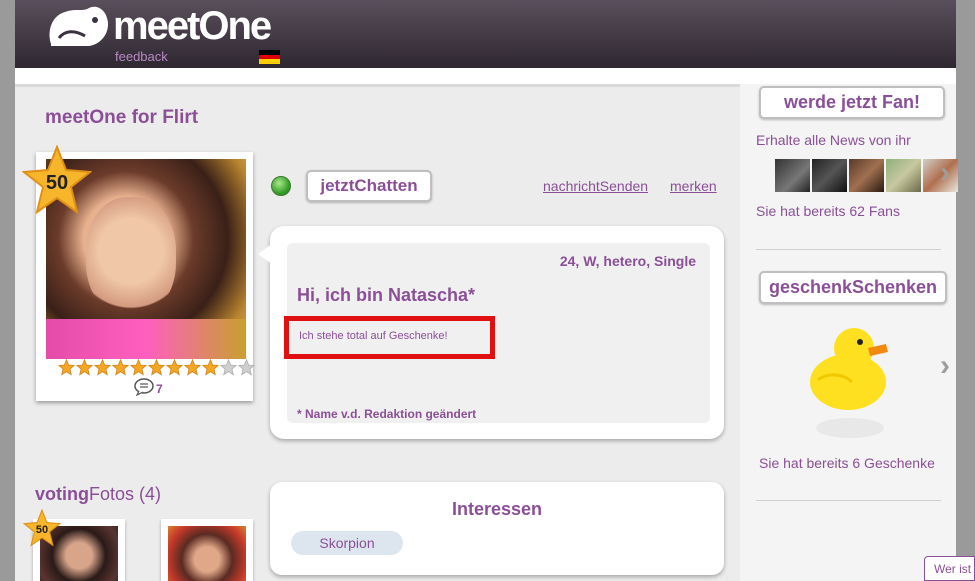  I want to click on feedback-link: feedback, so click(141, 56).